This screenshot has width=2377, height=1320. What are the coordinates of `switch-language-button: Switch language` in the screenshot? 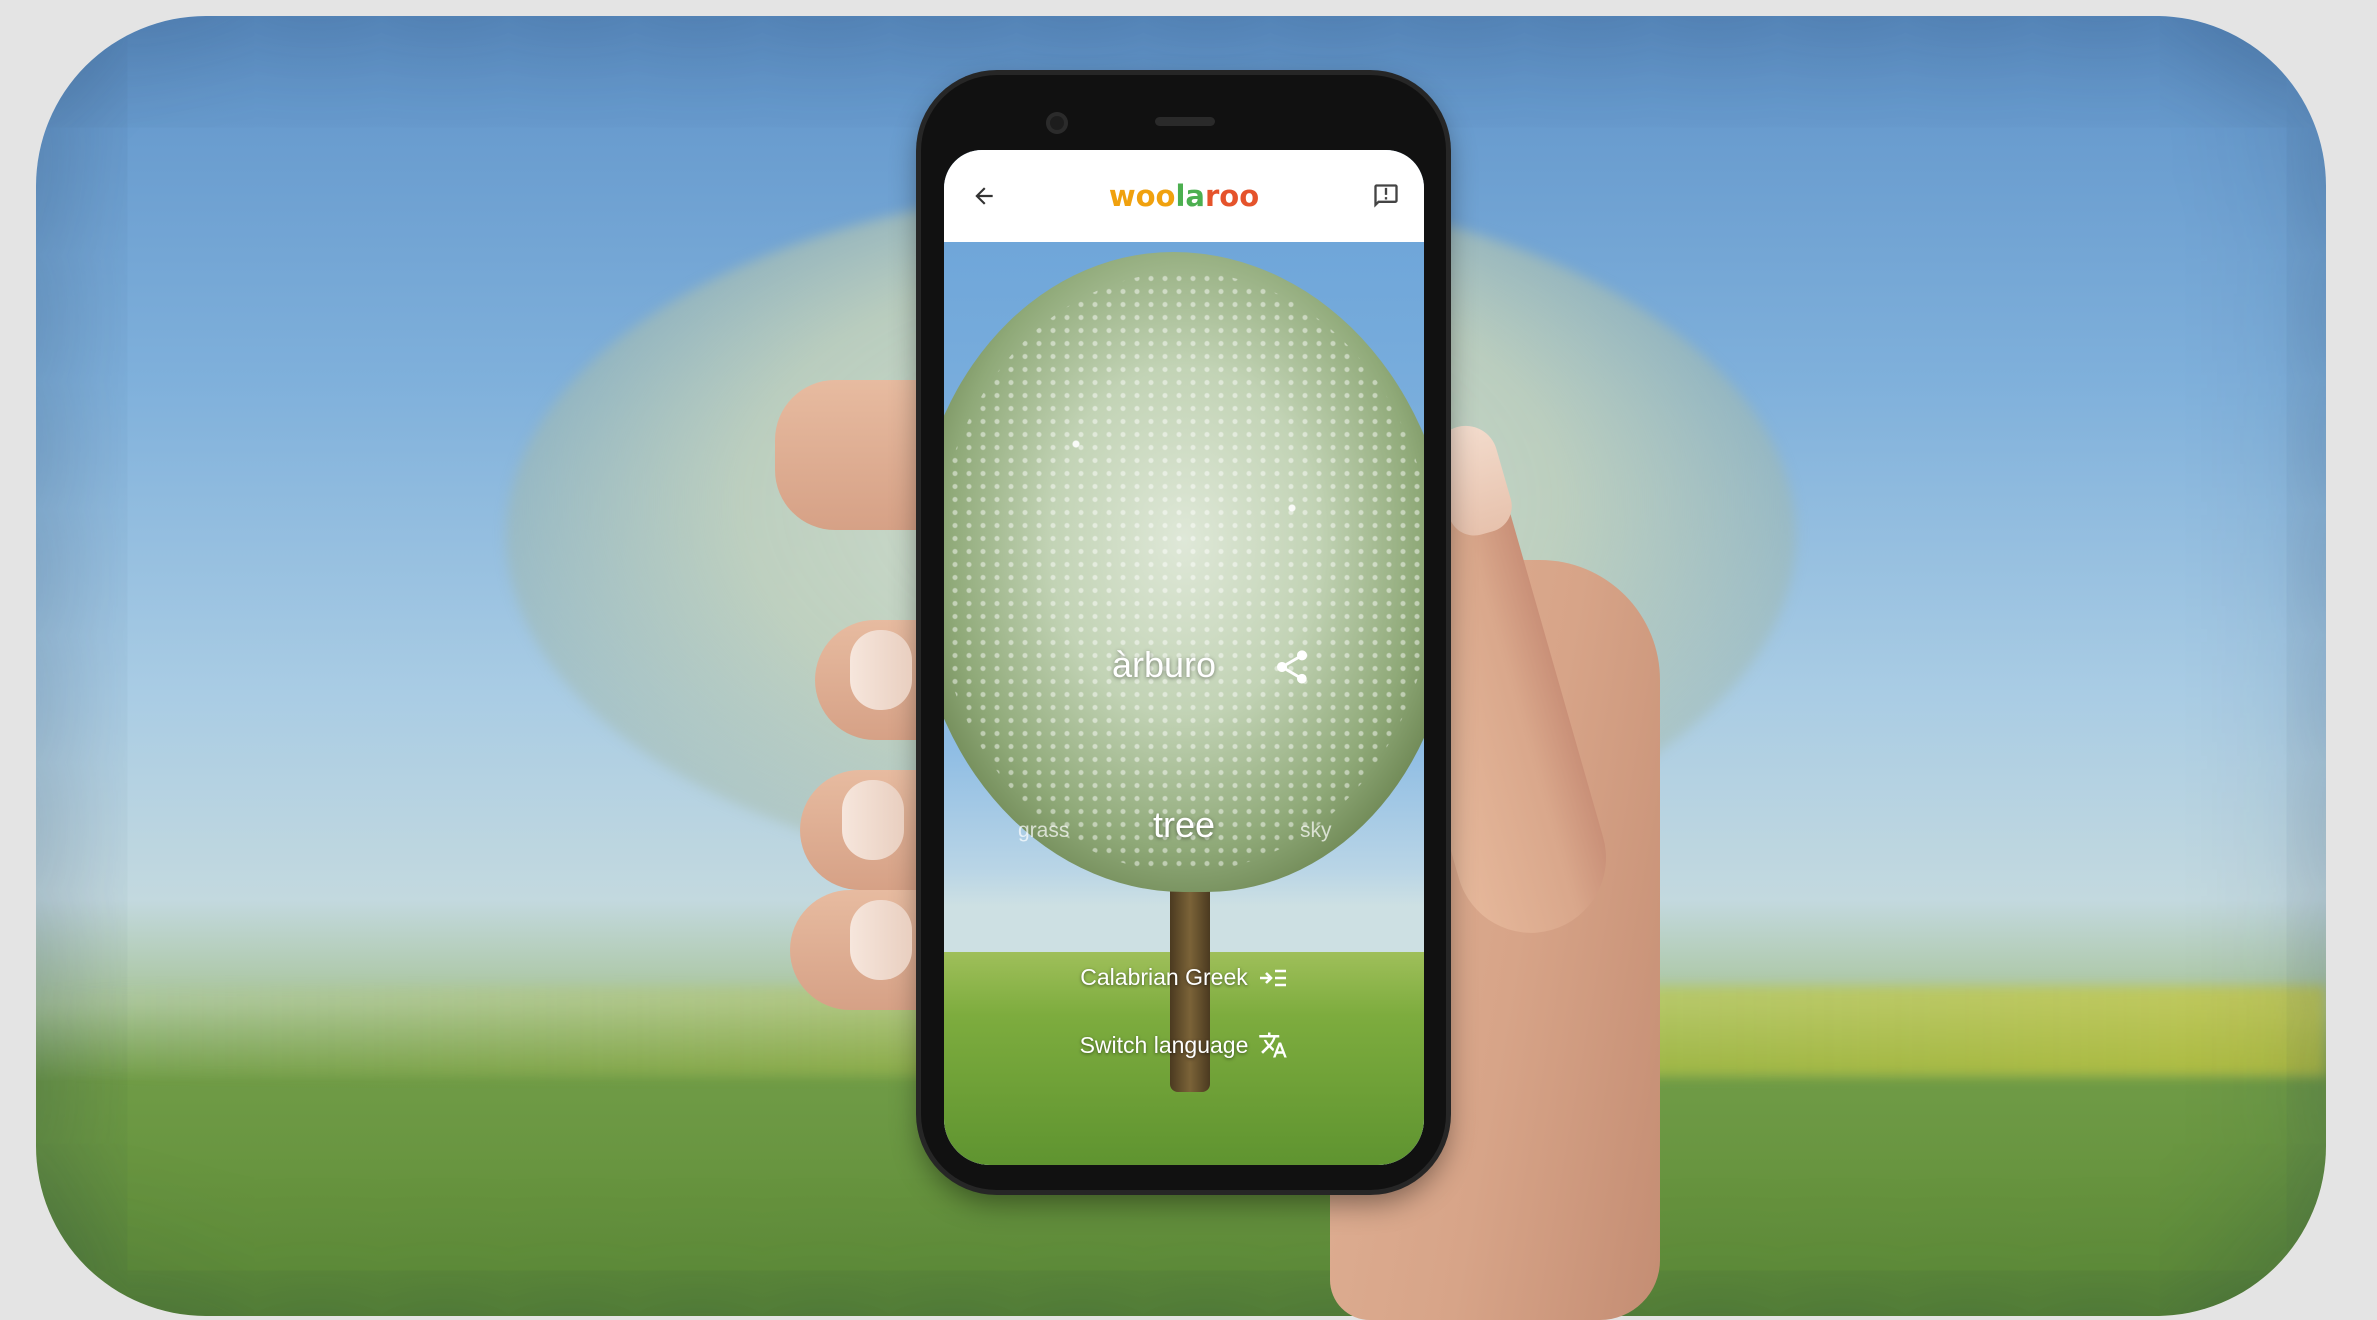 It's located at (1184, 1045).